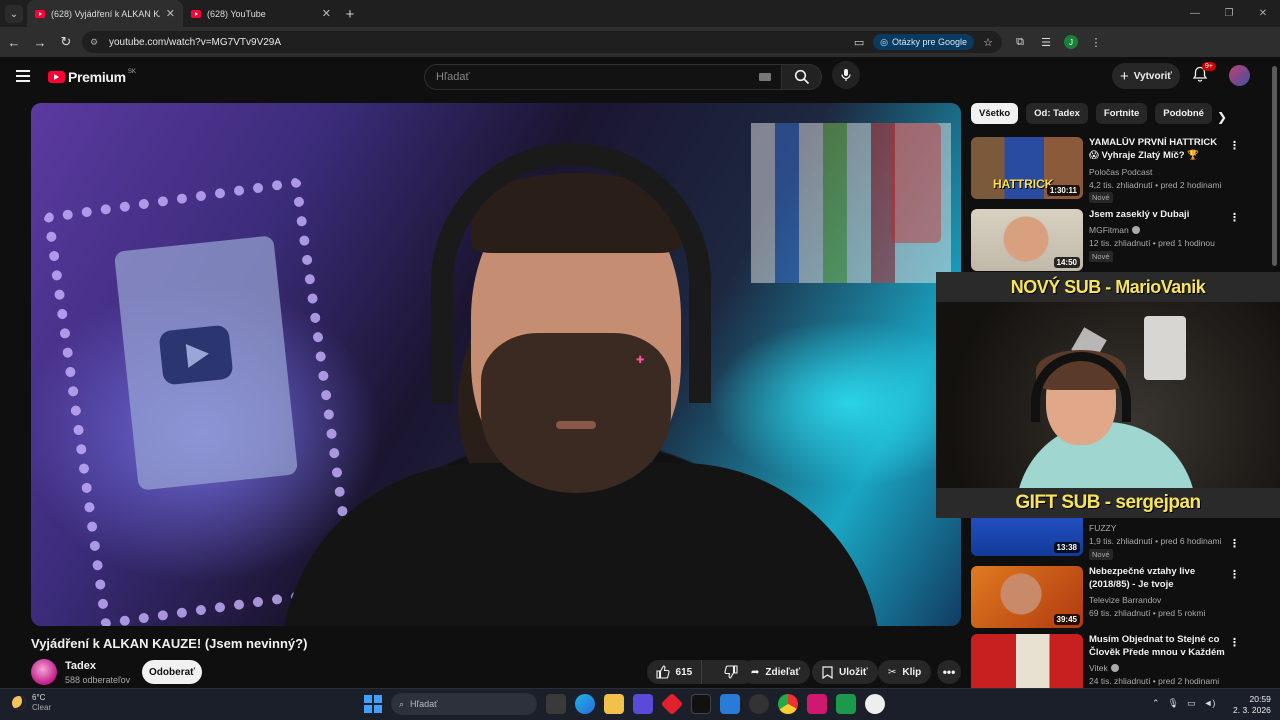 Image resolution: width=1280 pixels, height=720 pixels. What do you see at coordinates (788, 704) in the screenshot?
I see `chrome-icon` at bounding box center [788, 704].